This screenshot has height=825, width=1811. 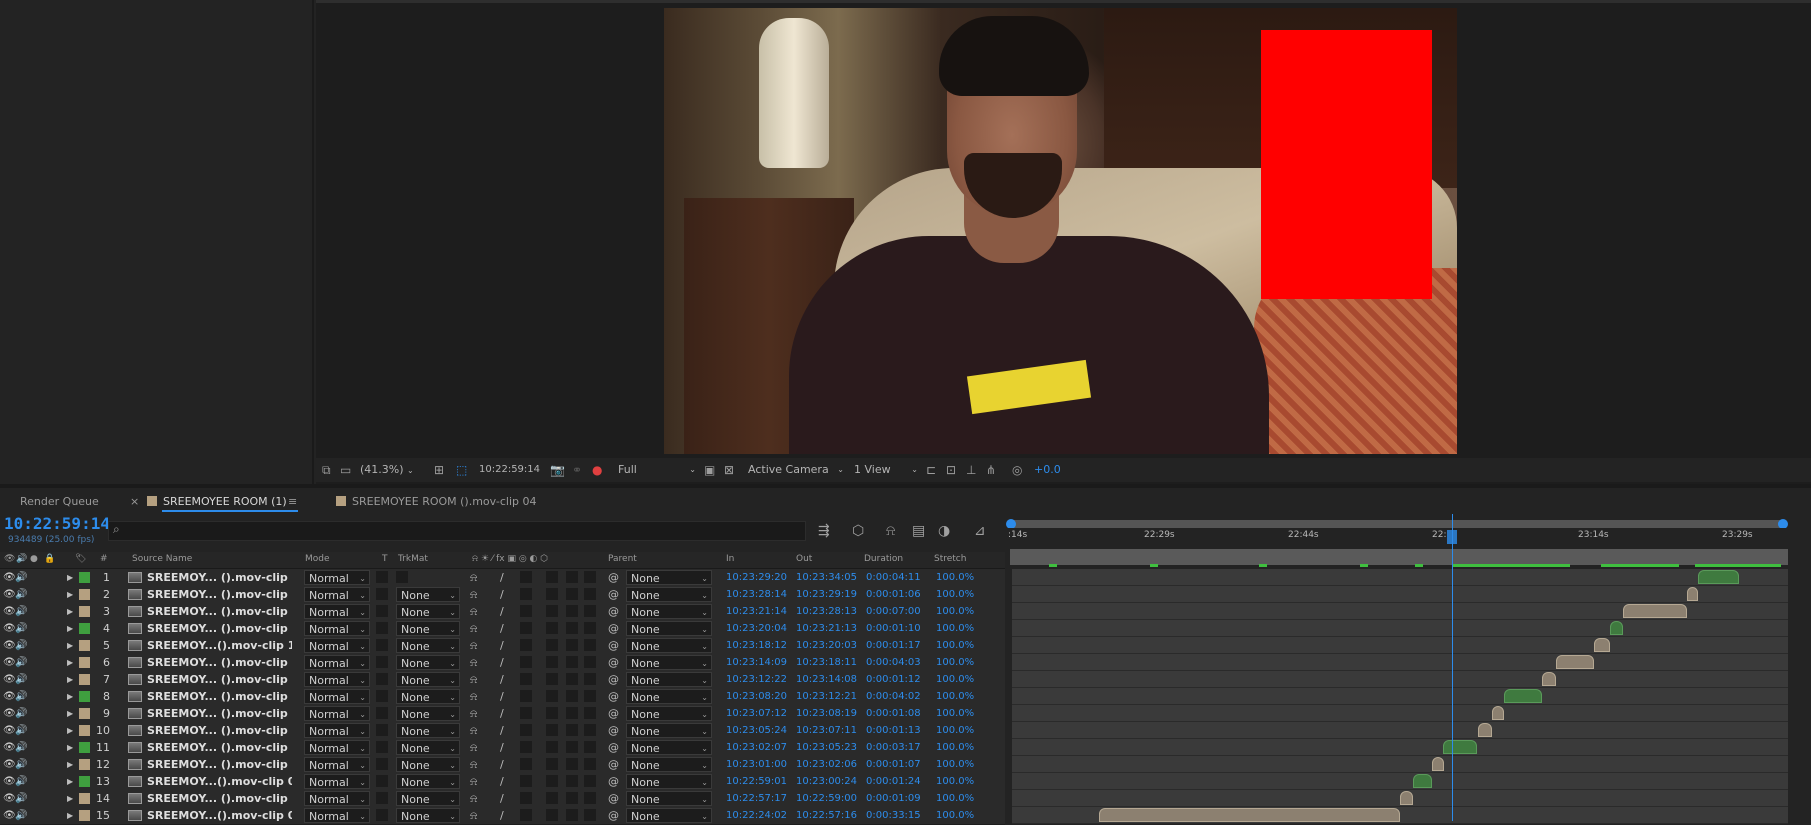 I want to click on column-stretch: Stretch, so click(x=950, y=559).